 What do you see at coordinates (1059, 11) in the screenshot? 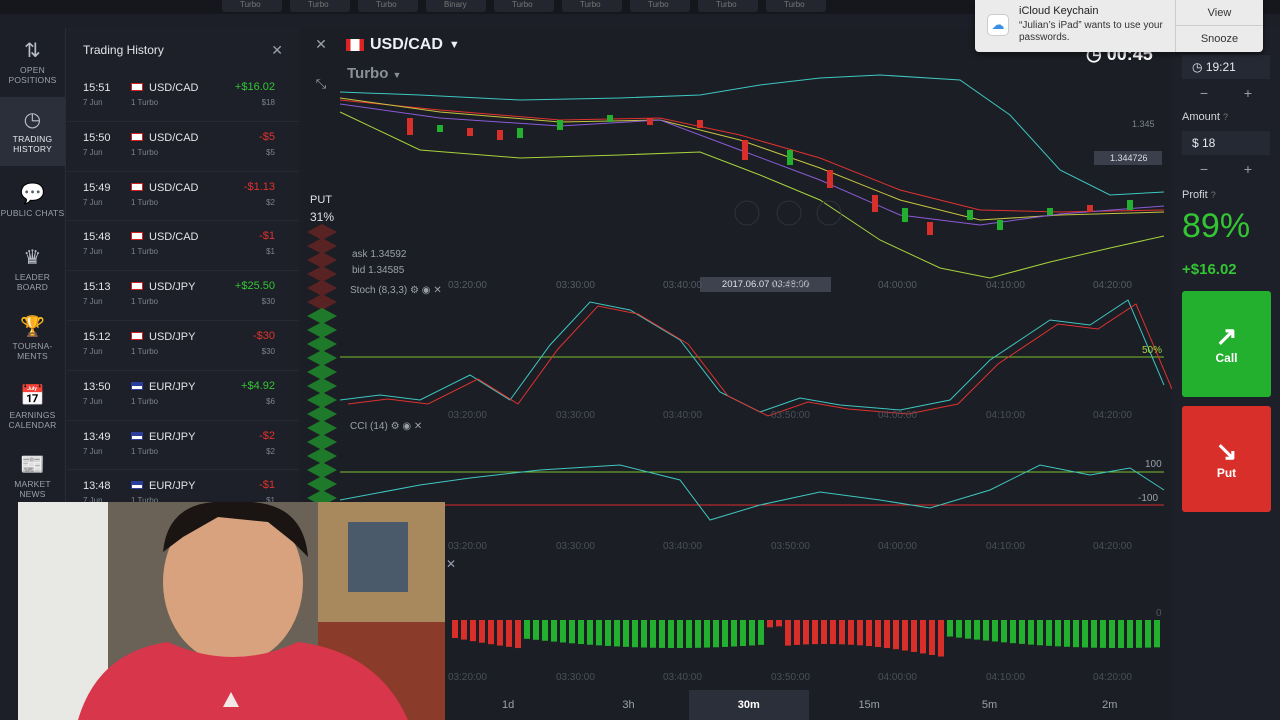
I see `notification-title: iCloud Keychain` at bounding box center [1059, 11].